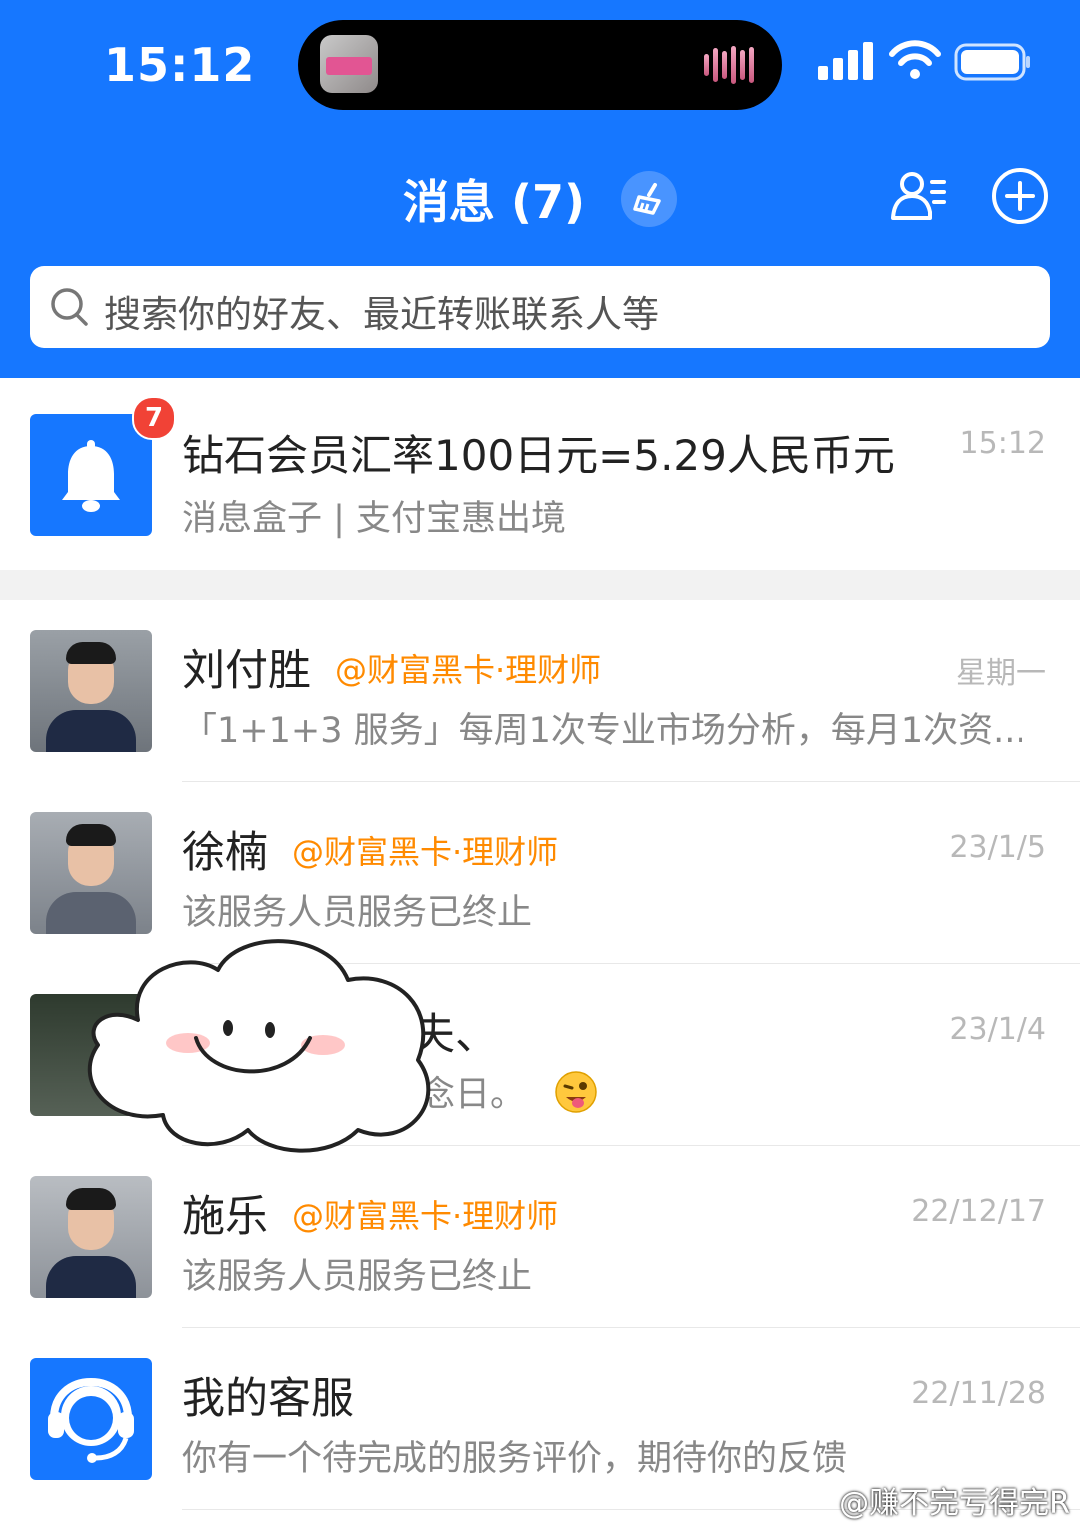 The height and width of the screenshot is (1528, 1080). Describe the element at coordinates (154, 418) in the screenshot. I see `unread-badge: 7` at that location.